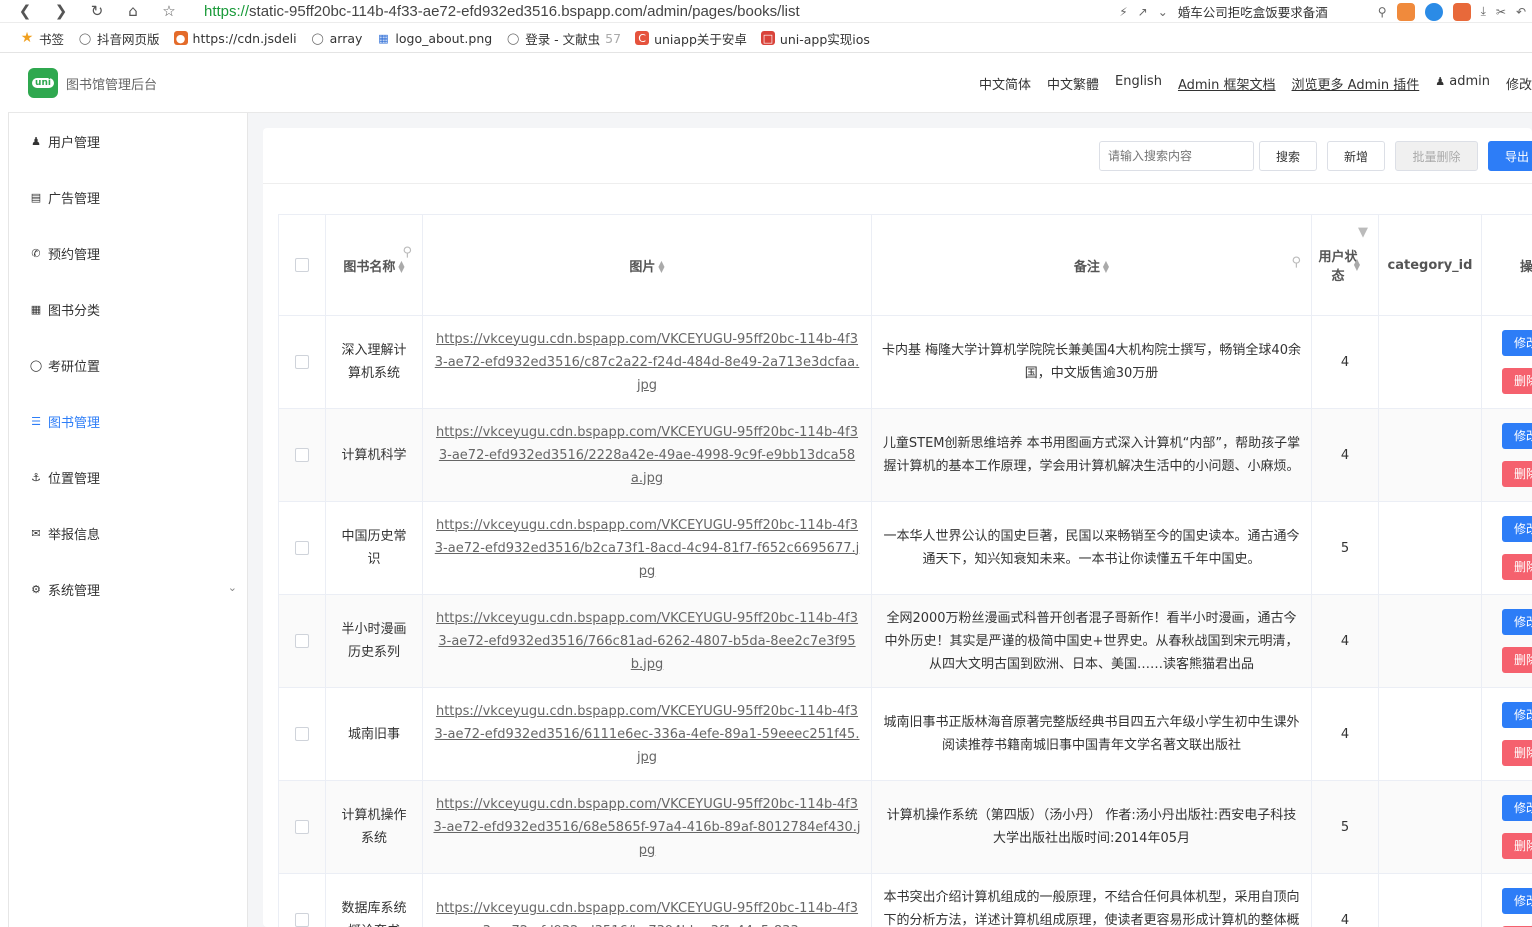 This screenshot has height=927, width=1532. What do you see at coordinates (128, 589) in the screenshot?
I see `sidebar-item-system: ⚙ 系统管理 ⌄` at bounding box center [128, 589].